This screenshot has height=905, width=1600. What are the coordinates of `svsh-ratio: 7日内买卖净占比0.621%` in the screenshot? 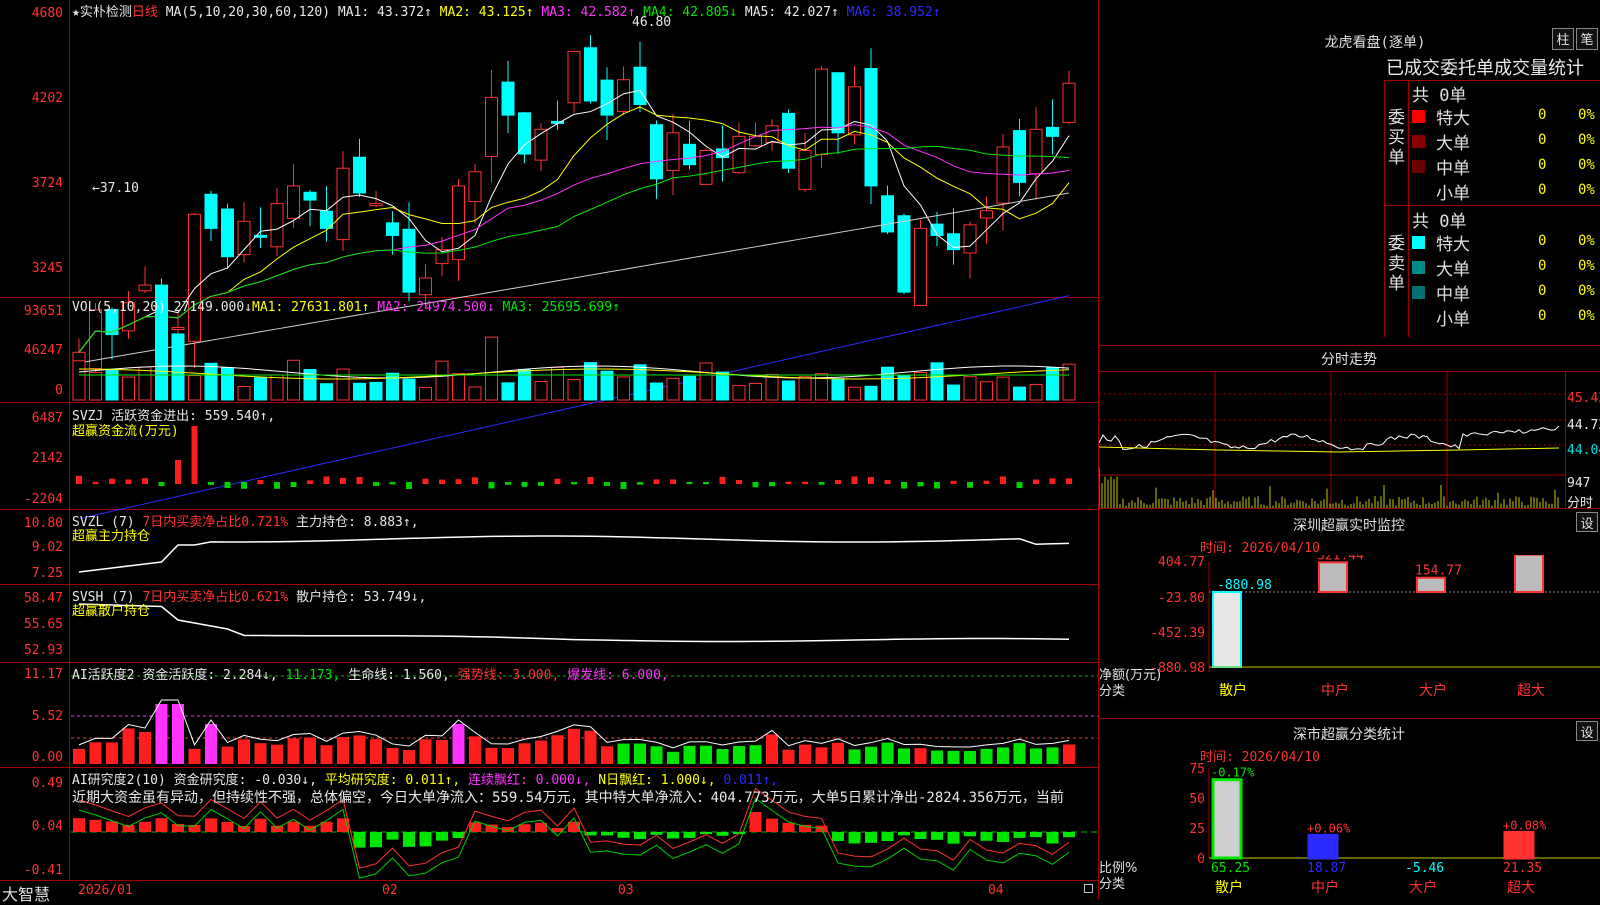 It's located at (215, 597).